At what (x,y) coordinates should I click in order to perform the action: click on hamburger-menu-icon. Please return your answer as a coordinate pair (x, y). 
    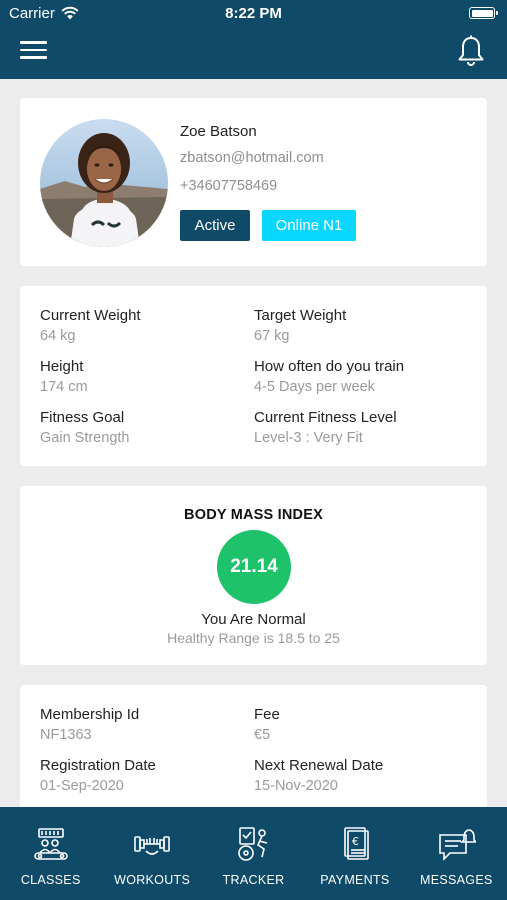
    Looking at the image, I should click on (33, 52).